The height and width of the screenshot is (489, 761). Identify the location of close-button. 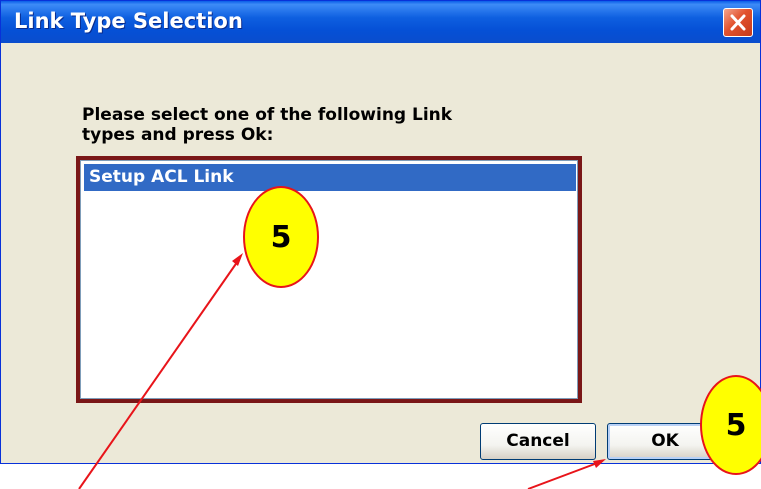
(738, 22).